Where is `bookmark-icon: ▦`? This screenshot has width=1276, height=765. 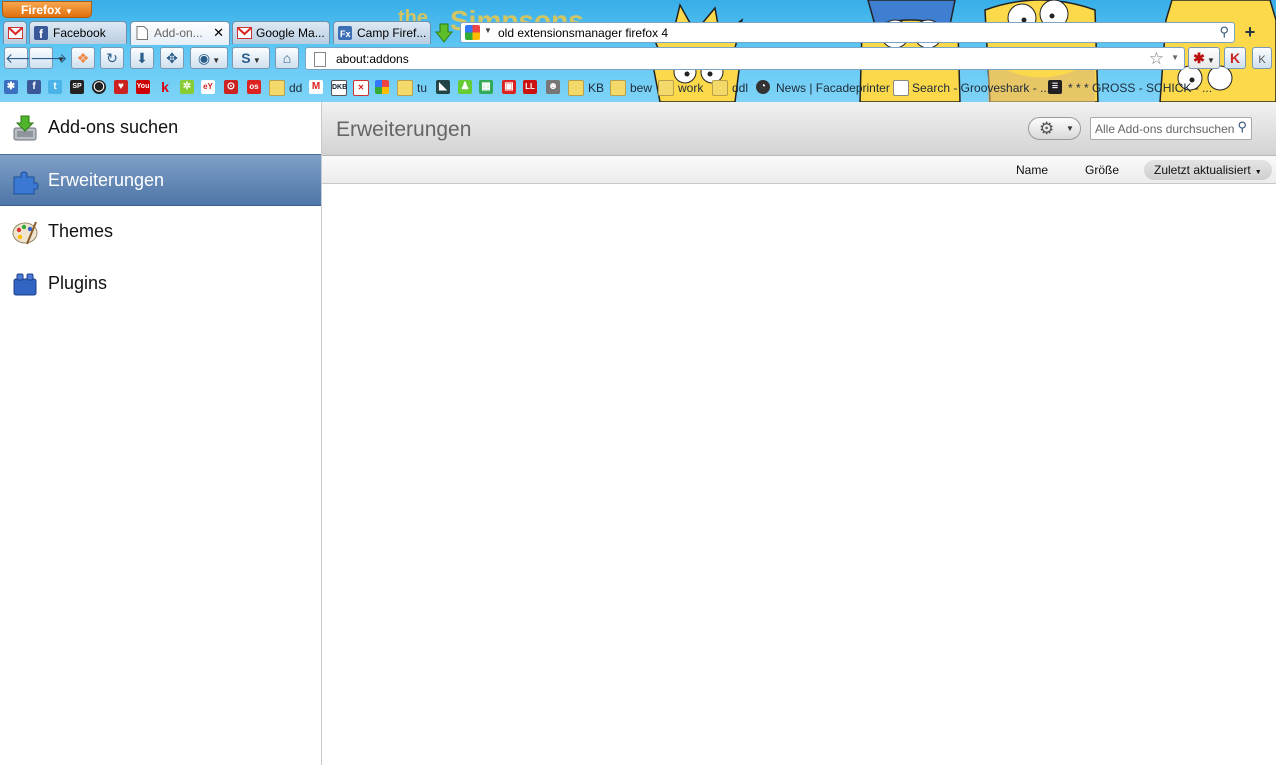
bookmark-icon: ▦ is located at coordinates (486, 87).